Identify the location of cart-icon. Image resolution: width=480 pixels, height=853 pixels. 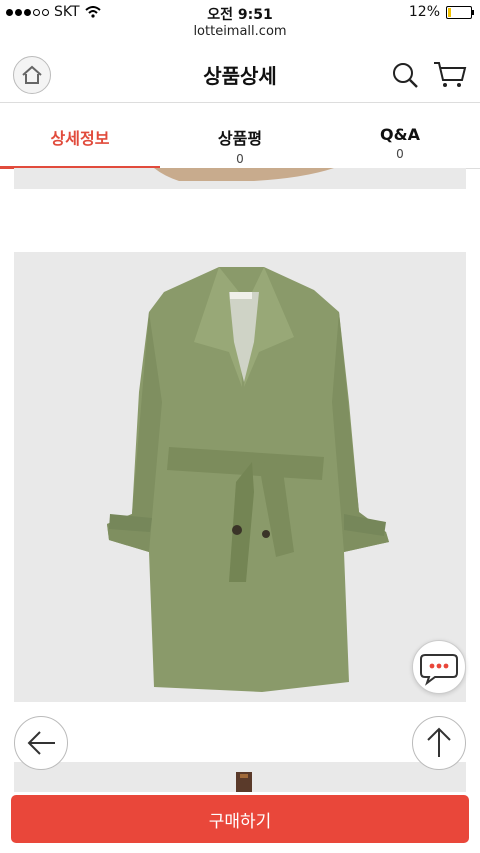
(450, 74).